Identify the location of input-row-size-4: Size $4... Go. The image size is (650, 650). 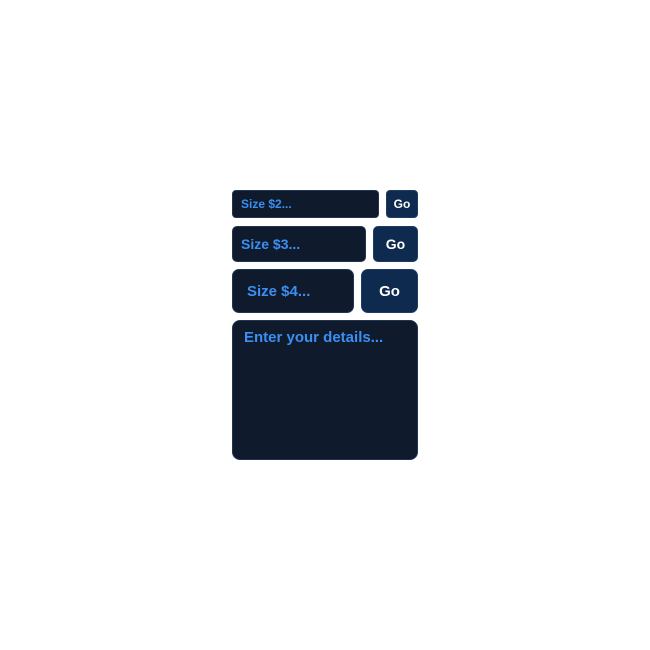
(325, 291).